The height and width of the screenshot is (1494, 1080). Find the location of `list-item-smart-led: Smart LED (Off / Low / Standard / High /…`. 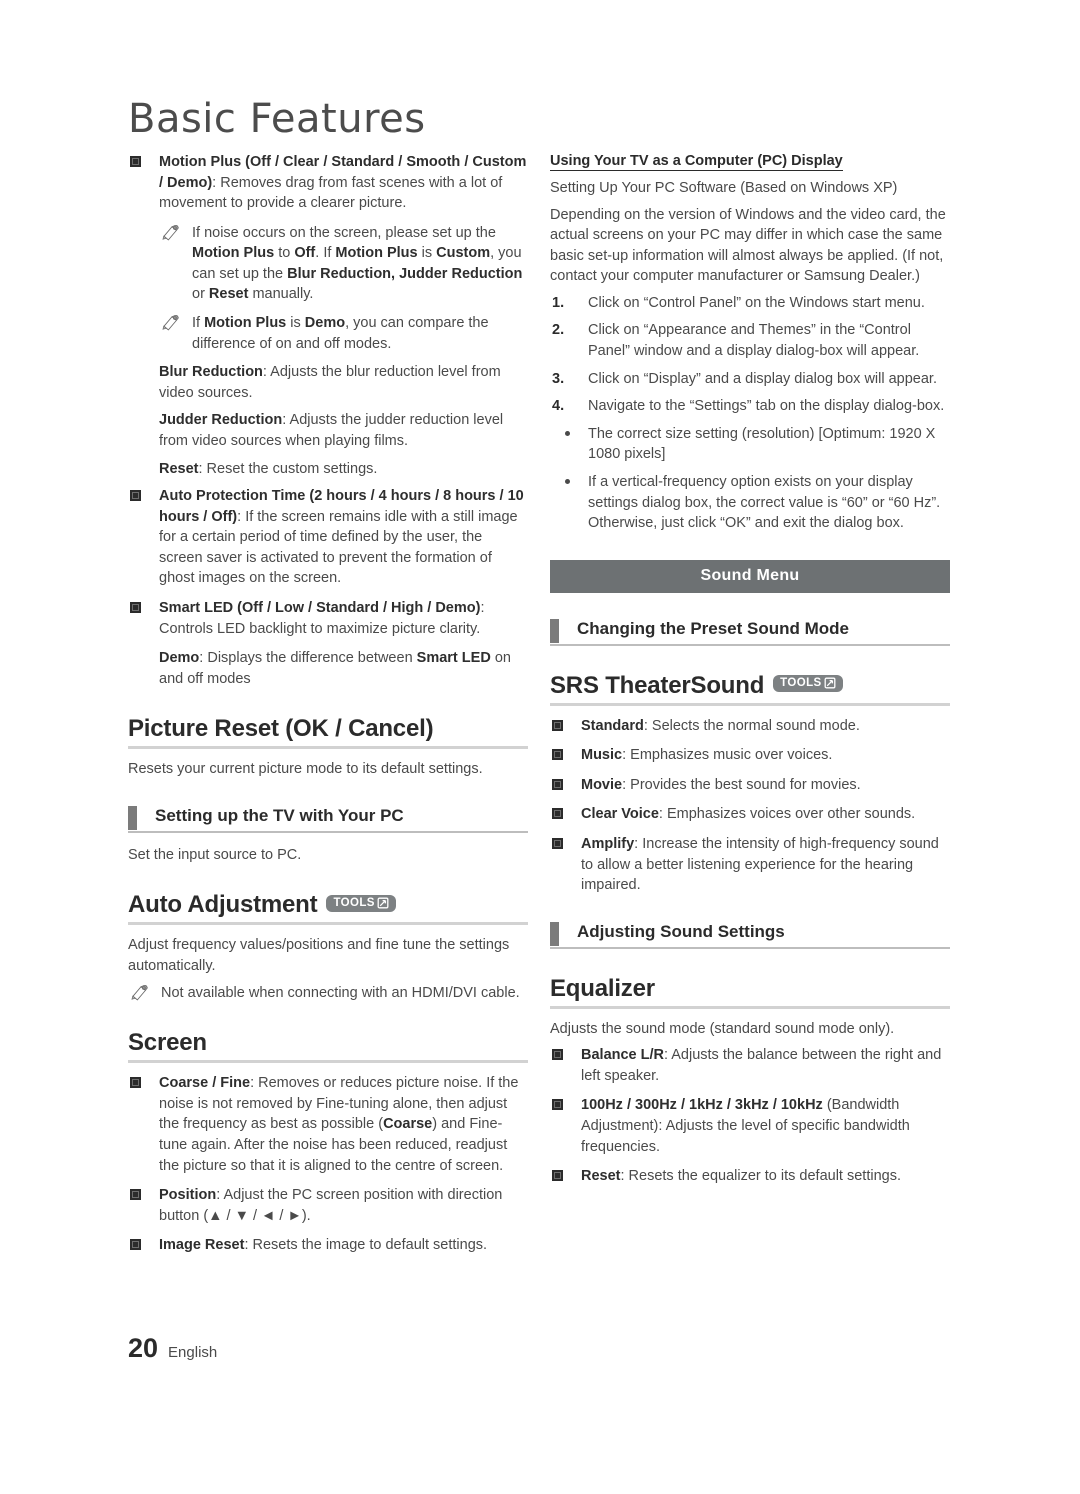

list-item-smart-led: Smart LED (Off / Low / Standard / High /… is located at coordinates (328, 618).